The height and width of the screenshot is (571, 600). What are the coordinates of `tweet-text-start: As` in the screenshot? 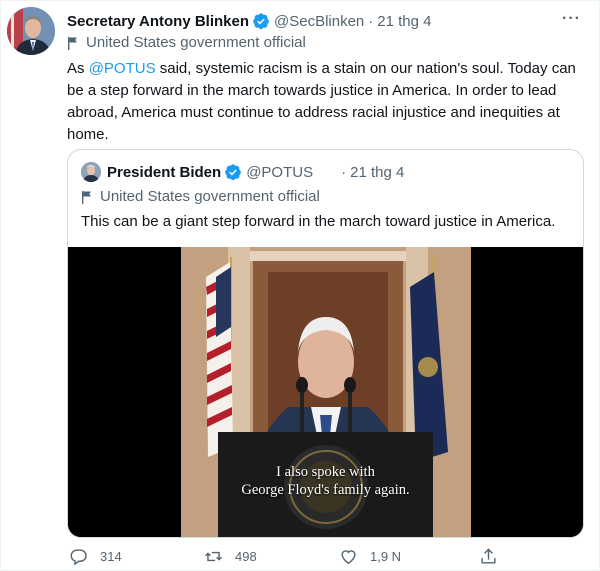 It's located at (78, 68).